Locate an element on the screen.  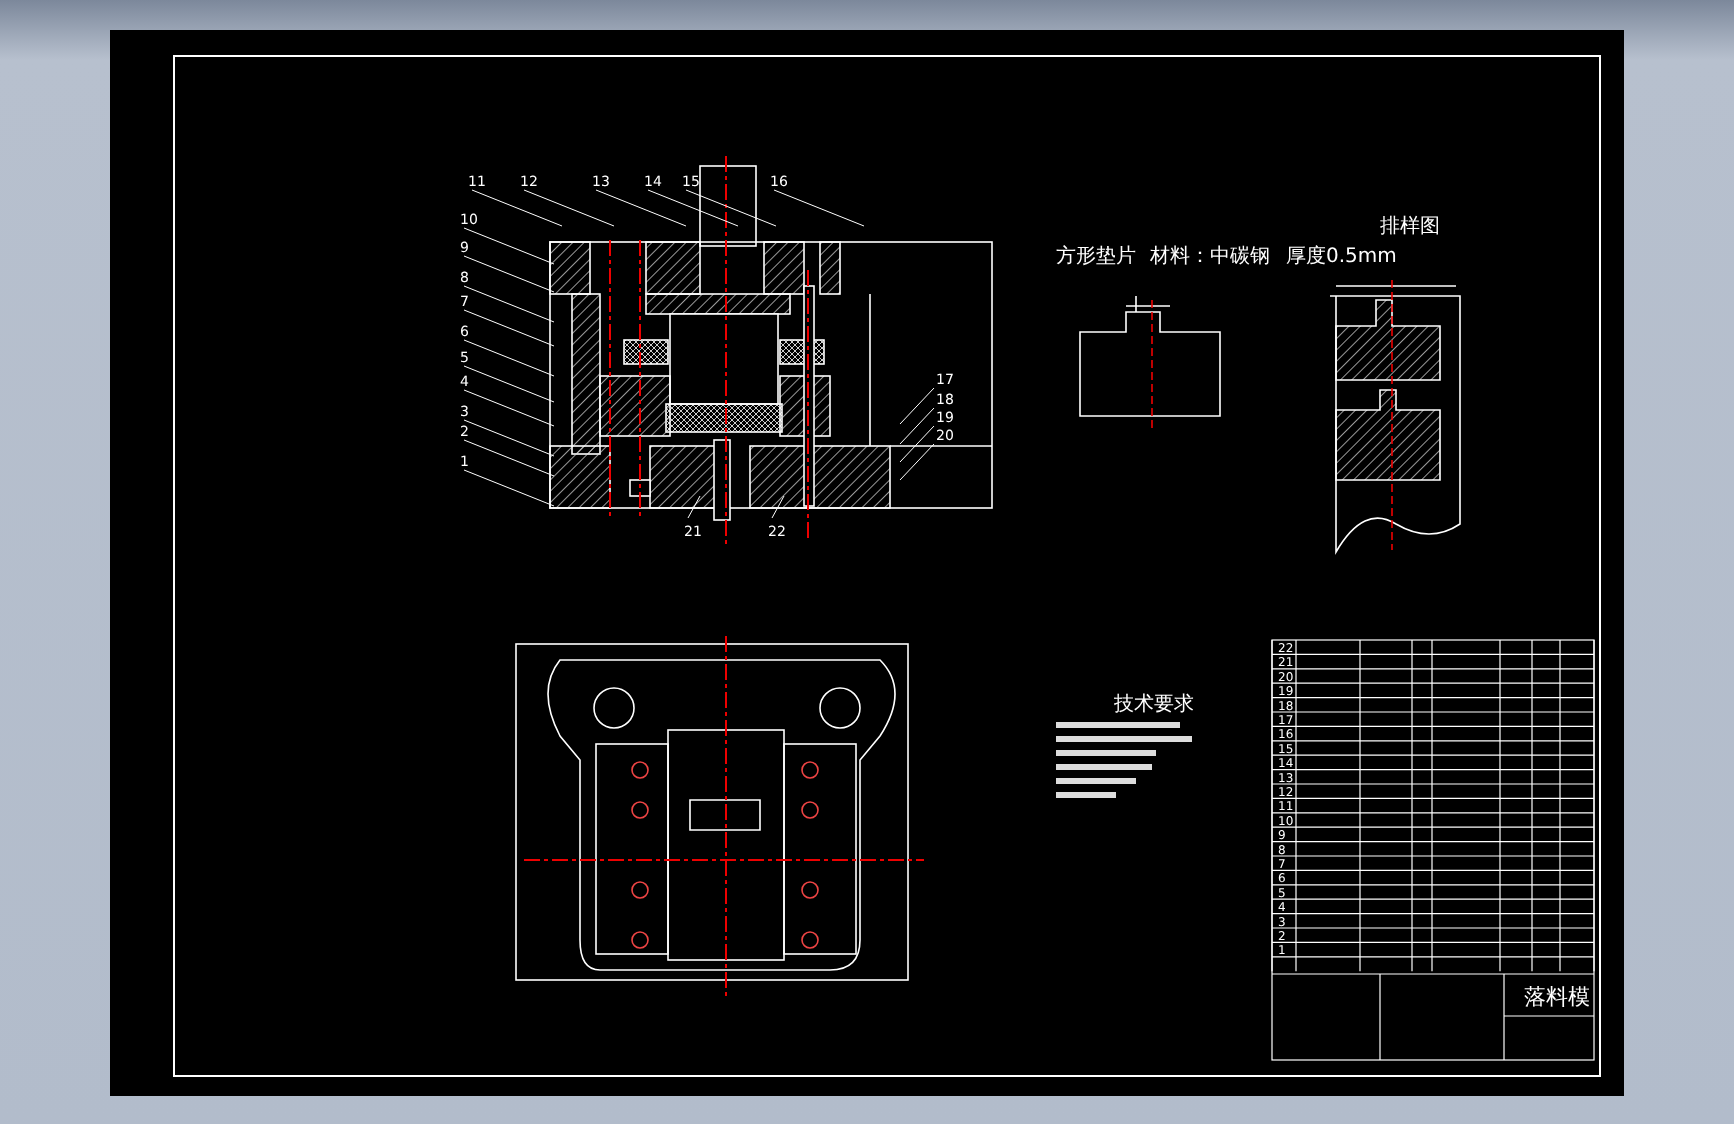
material-label: 材料：中碳钢 is located at coordinates (1210, 257).